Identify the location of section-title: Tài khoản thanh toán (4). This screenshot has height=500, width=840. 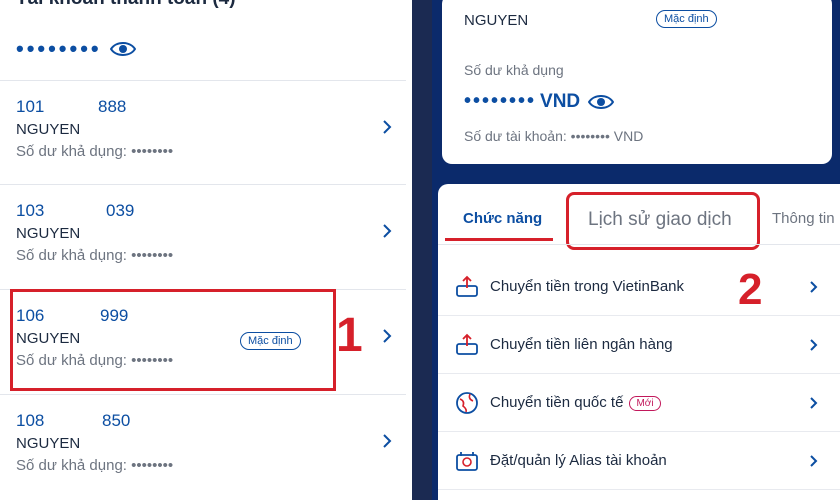
(126, 5).